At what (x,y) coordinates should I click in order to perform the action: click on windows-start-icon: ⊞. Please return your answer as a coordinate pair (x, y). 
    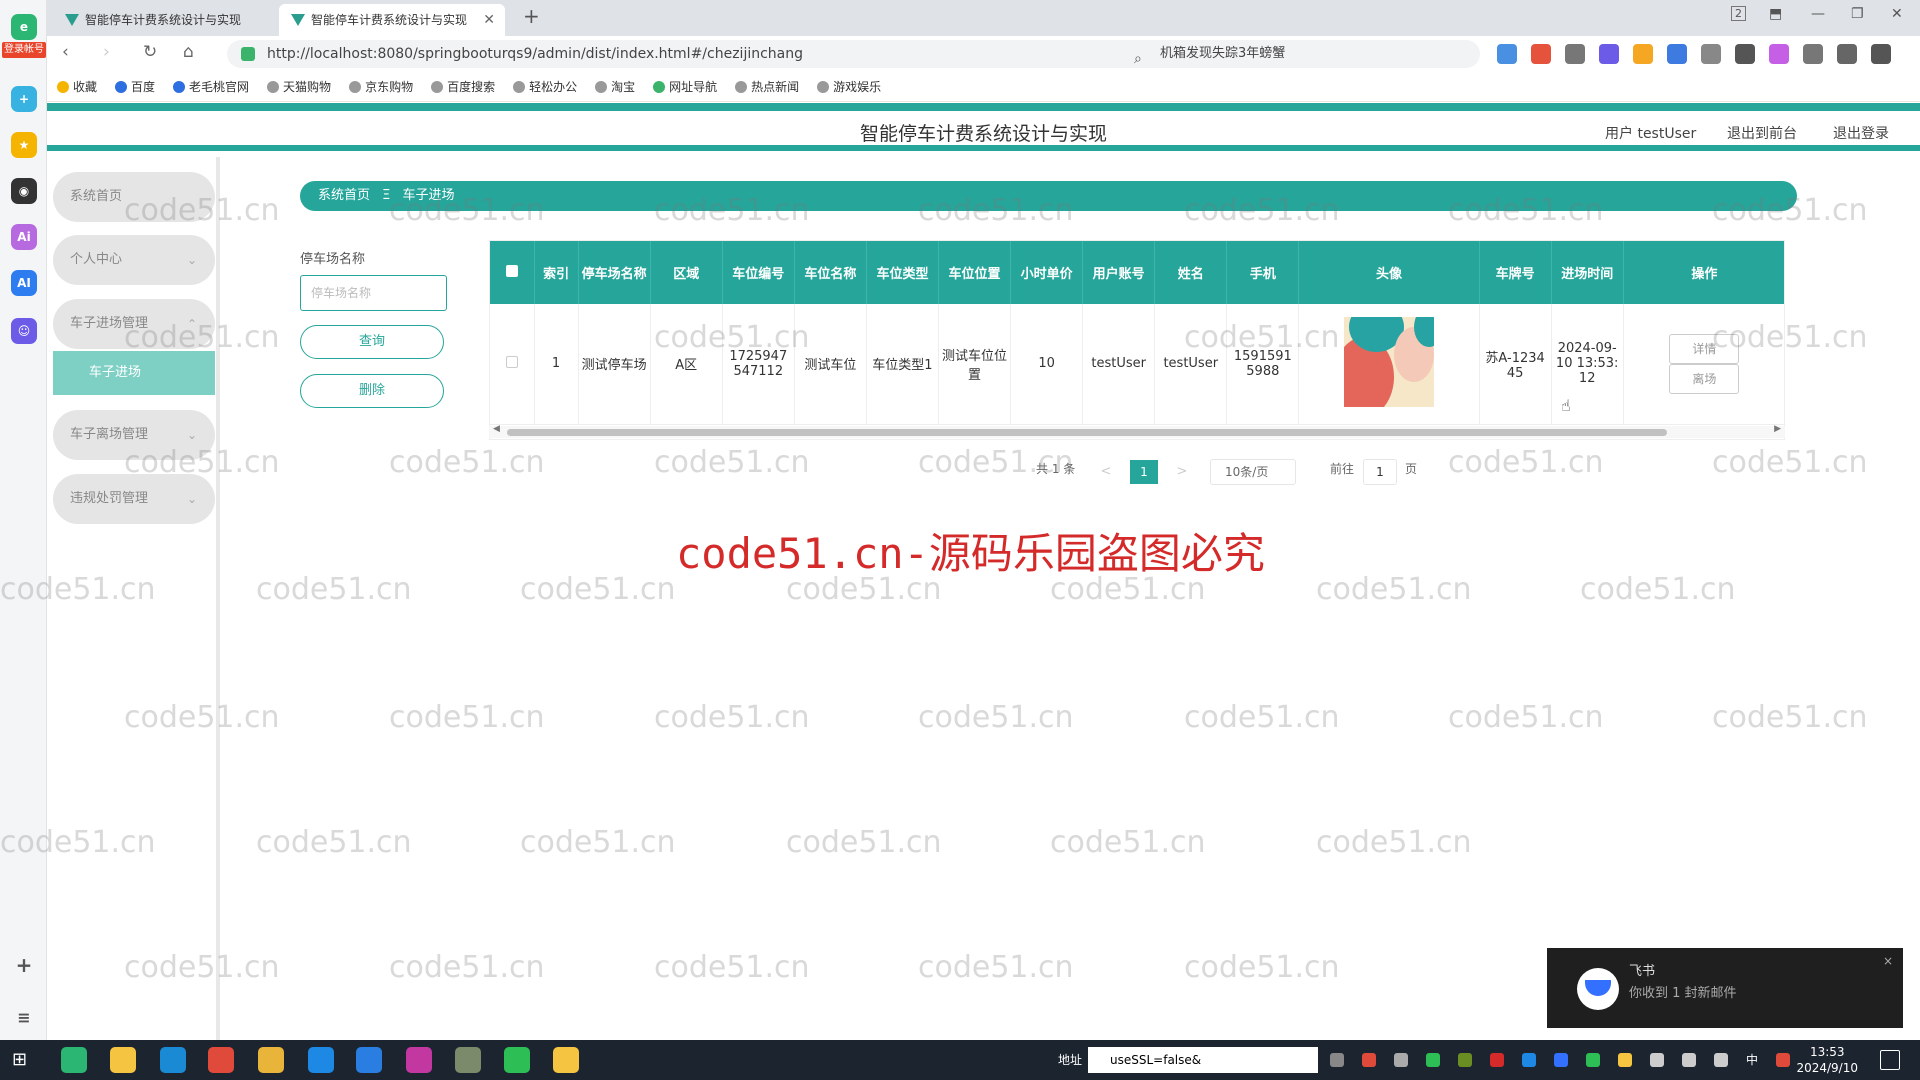
    Looking at the image, I should click on (22, 1060).